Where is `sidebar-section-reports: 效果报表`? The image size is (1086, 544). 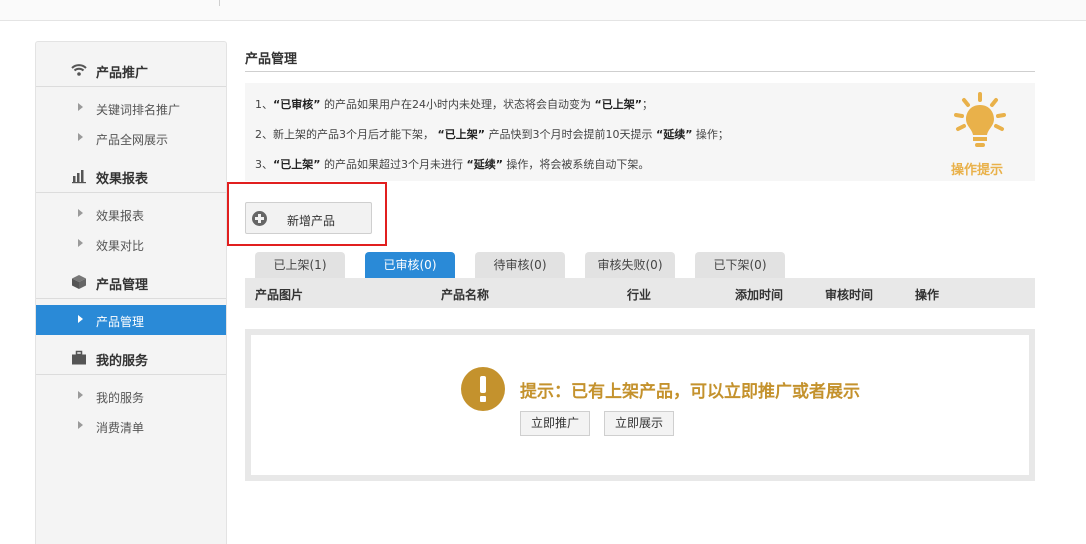
sidebar-section-reports: 效果报表 is located at coordinates (131, 175).